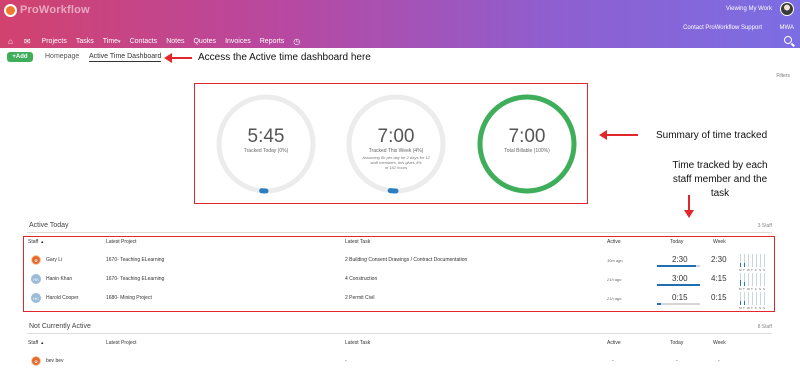 This screenshot has width=800, height=369. What do you see at coordinates (54, 41) in the screenshot?
I see `nav-projects: Projects` at bounding box center [54, 41].